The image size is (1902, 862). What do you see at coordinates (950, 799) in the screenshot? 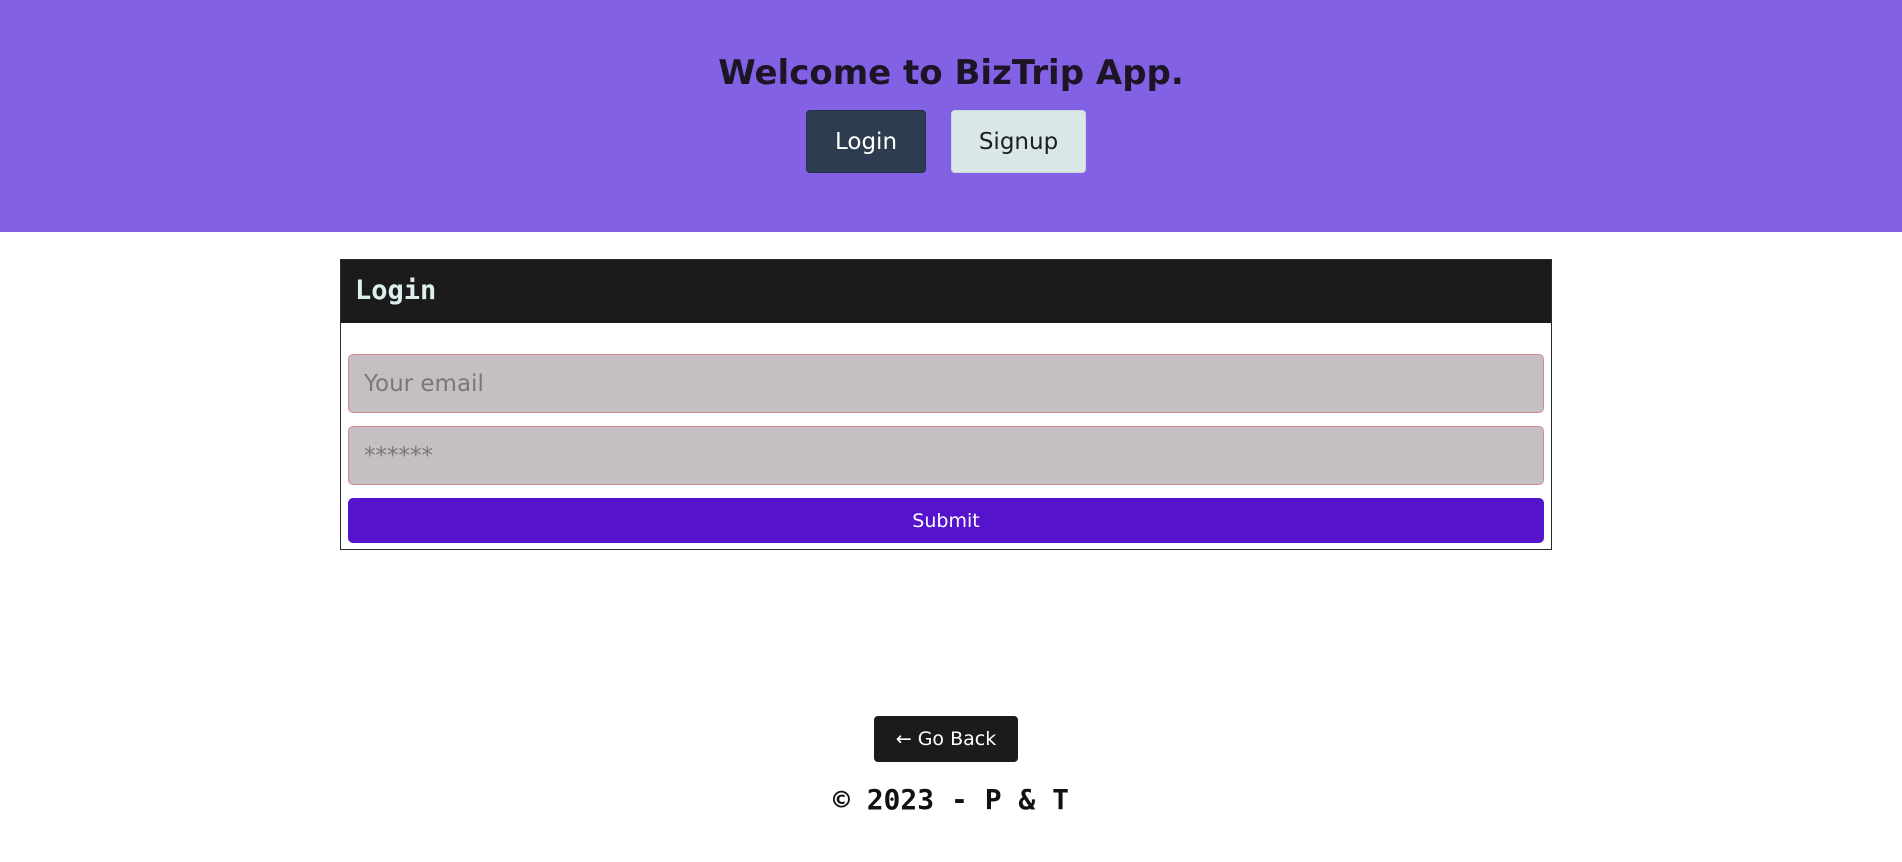
I see `footer-copyright: © 2023 - P & T` at bounding box center [950, 799].